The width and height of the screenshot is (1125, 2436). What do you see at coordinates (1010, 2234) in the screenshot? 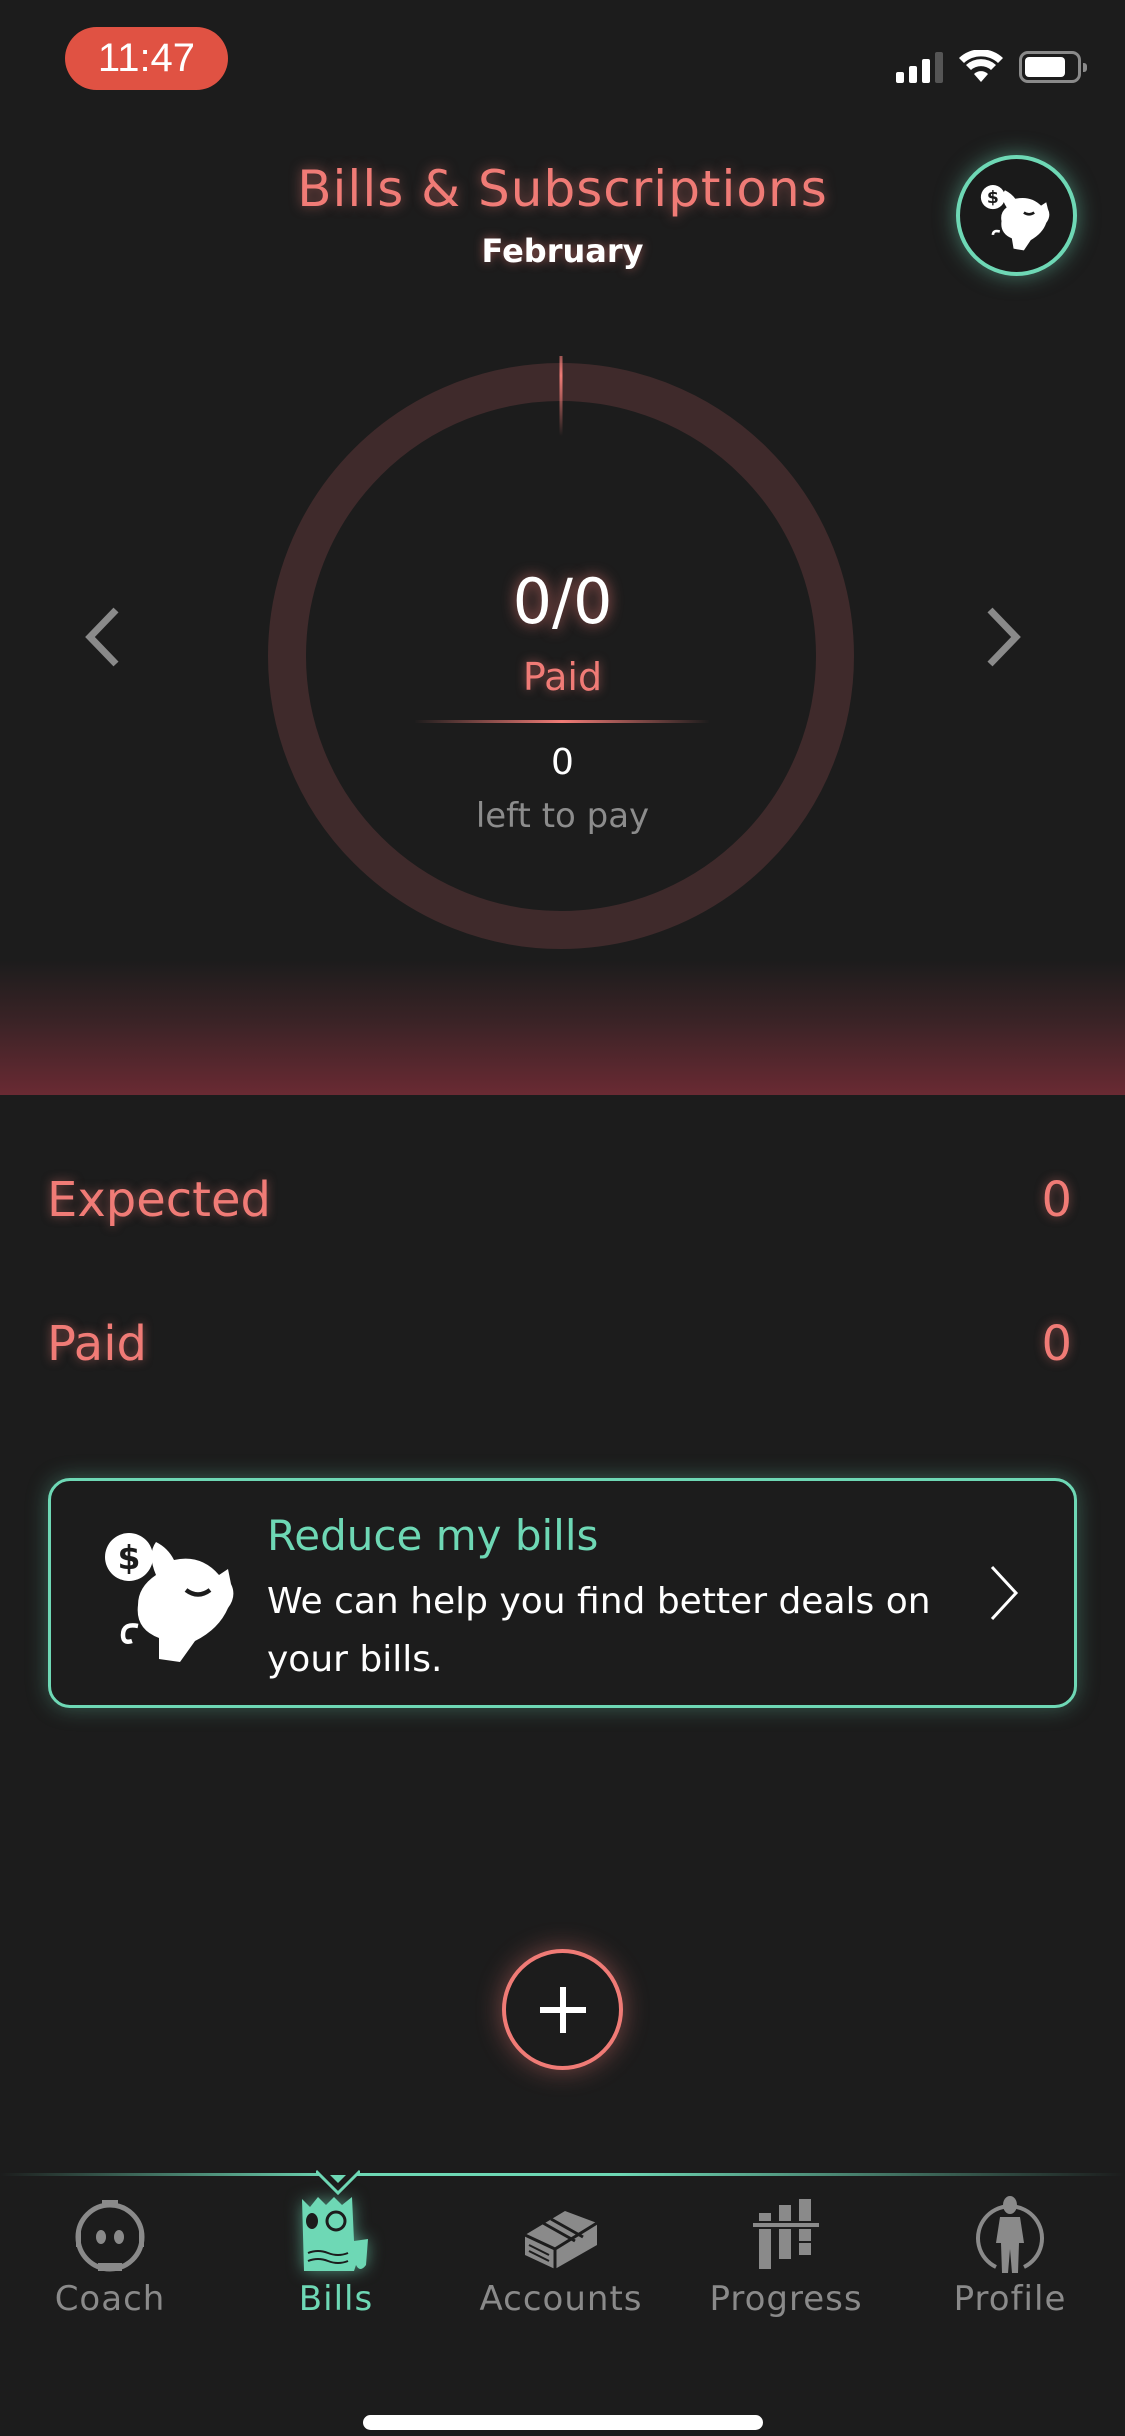
I see `person-icon` at bounding box center [1010, 2234].